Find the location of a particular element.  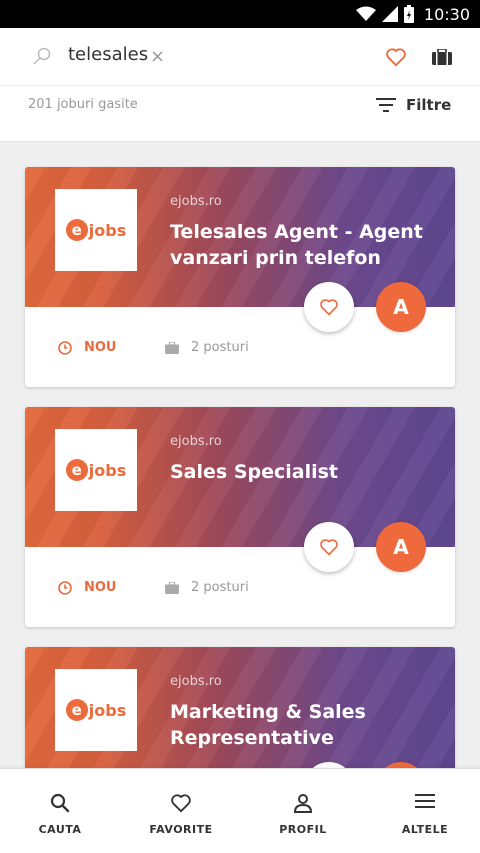

filter-label: Filtre is located at coordinates (429, 105).